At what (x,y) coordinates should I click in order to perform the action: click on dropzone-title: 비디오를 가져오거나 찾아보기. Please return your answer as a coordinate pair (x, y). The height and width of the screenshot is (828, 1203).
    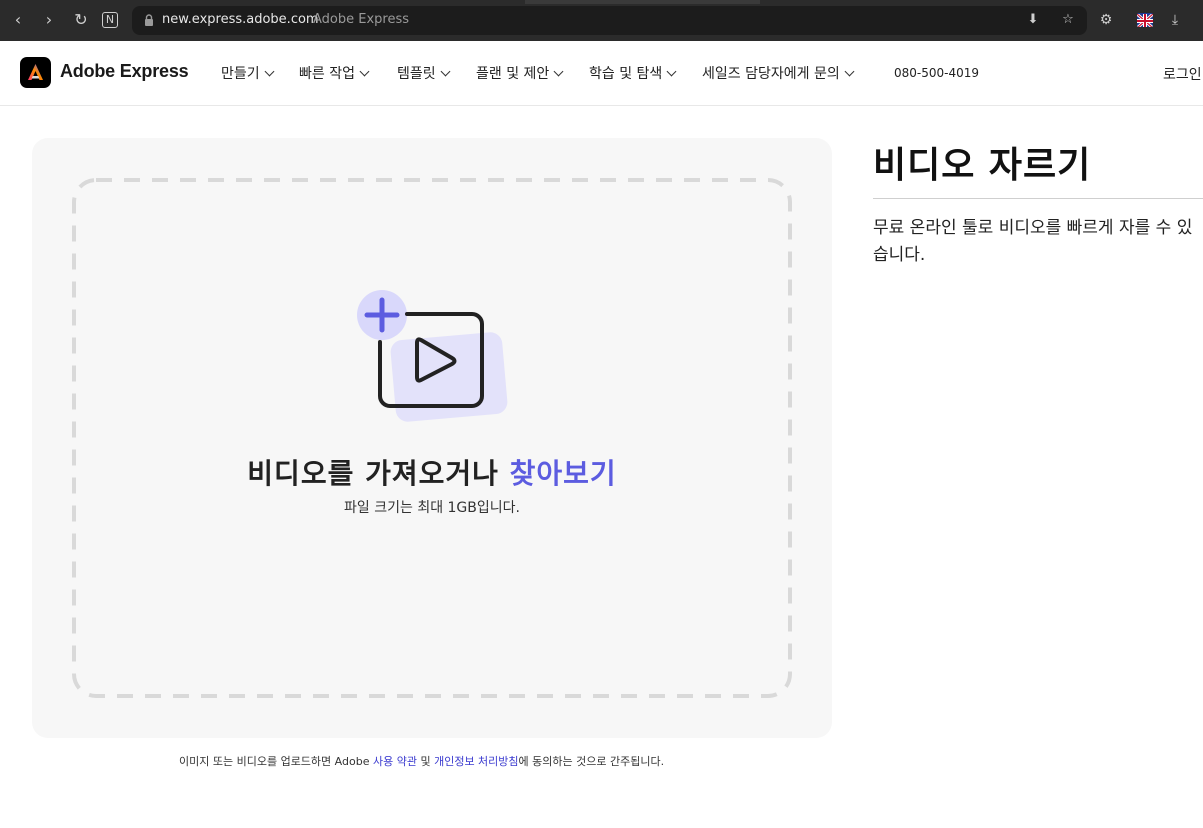
    Looking at the image, I should click on (432, 472).